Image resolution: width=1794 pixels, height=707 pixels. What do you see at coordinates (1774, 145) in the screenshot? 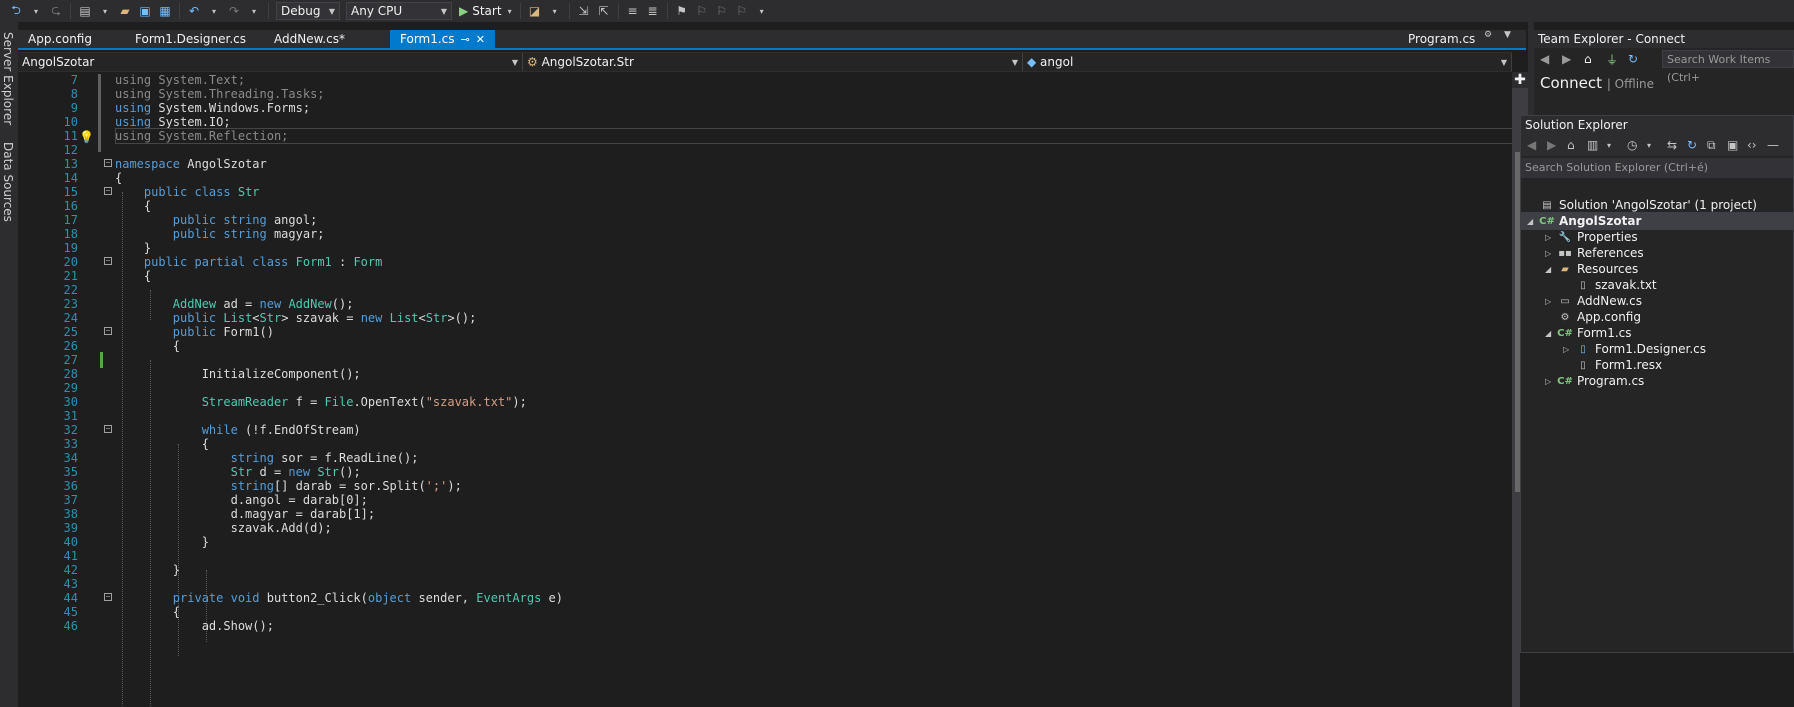
I see `properties-icon: —` at bounding box center [1774, 145].